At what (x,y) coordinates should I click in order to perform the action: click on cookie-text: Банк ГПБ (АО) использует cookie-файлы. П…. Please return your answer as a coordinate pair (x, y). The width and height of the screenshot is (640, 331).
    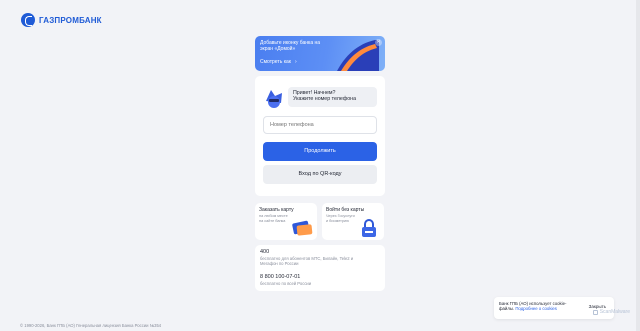
    Looking at the image, I should click on (539, 306).